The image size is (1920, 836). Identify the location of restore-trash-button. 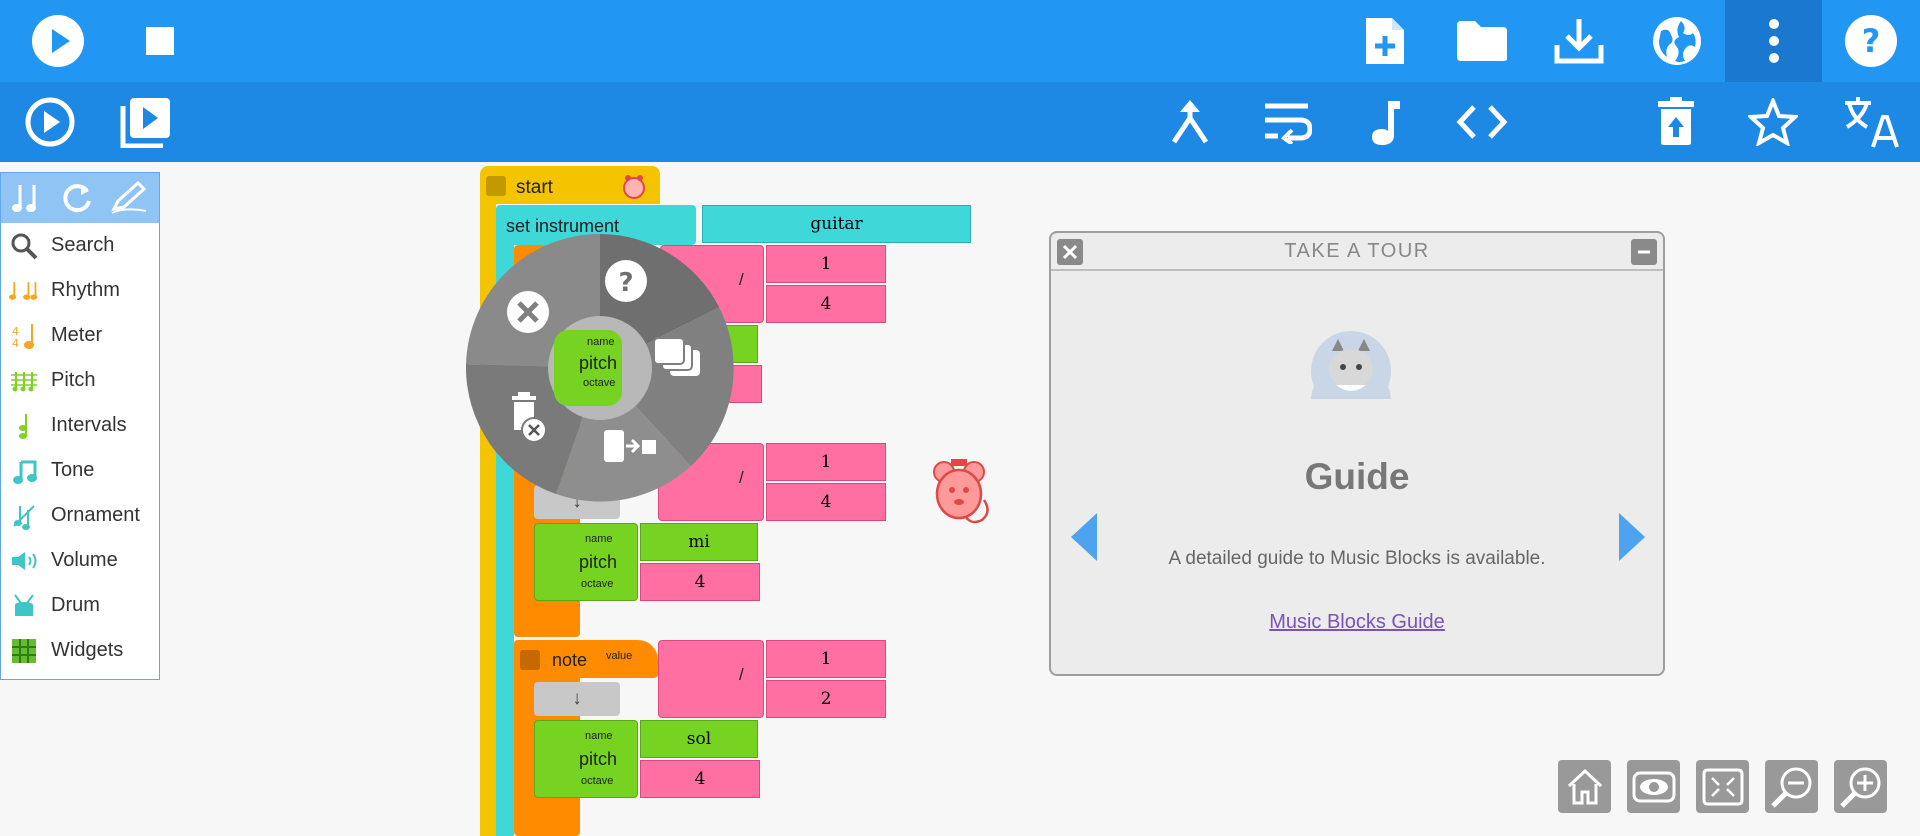
(1676, 122).